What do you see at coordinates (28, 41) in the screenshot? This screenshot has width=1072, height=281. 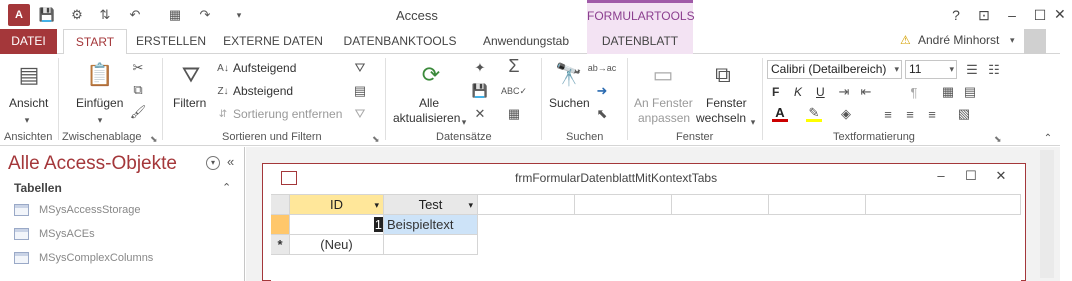 I see `tab-datei: DATEI` at bounding box center [28, 41].